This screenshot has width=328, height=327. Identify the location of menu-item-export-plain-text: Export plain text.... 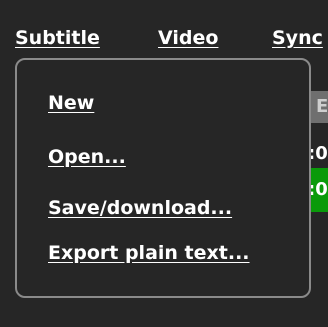
(149, 253).